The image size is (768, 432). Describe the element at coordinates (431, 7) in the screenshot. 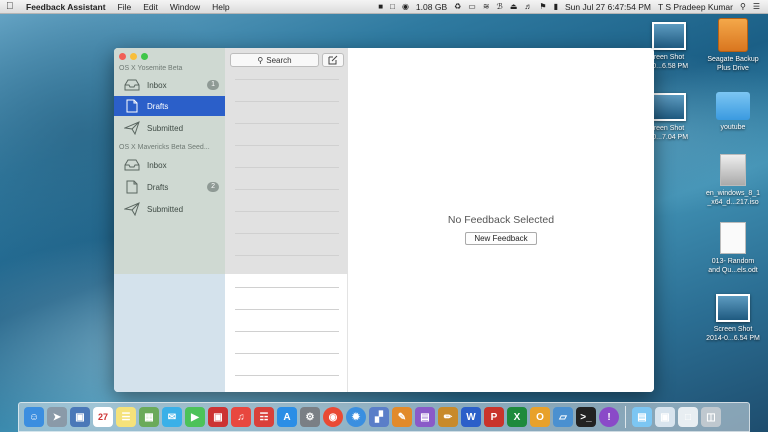

I see `memory-readout: 1.08 GB` at that location.